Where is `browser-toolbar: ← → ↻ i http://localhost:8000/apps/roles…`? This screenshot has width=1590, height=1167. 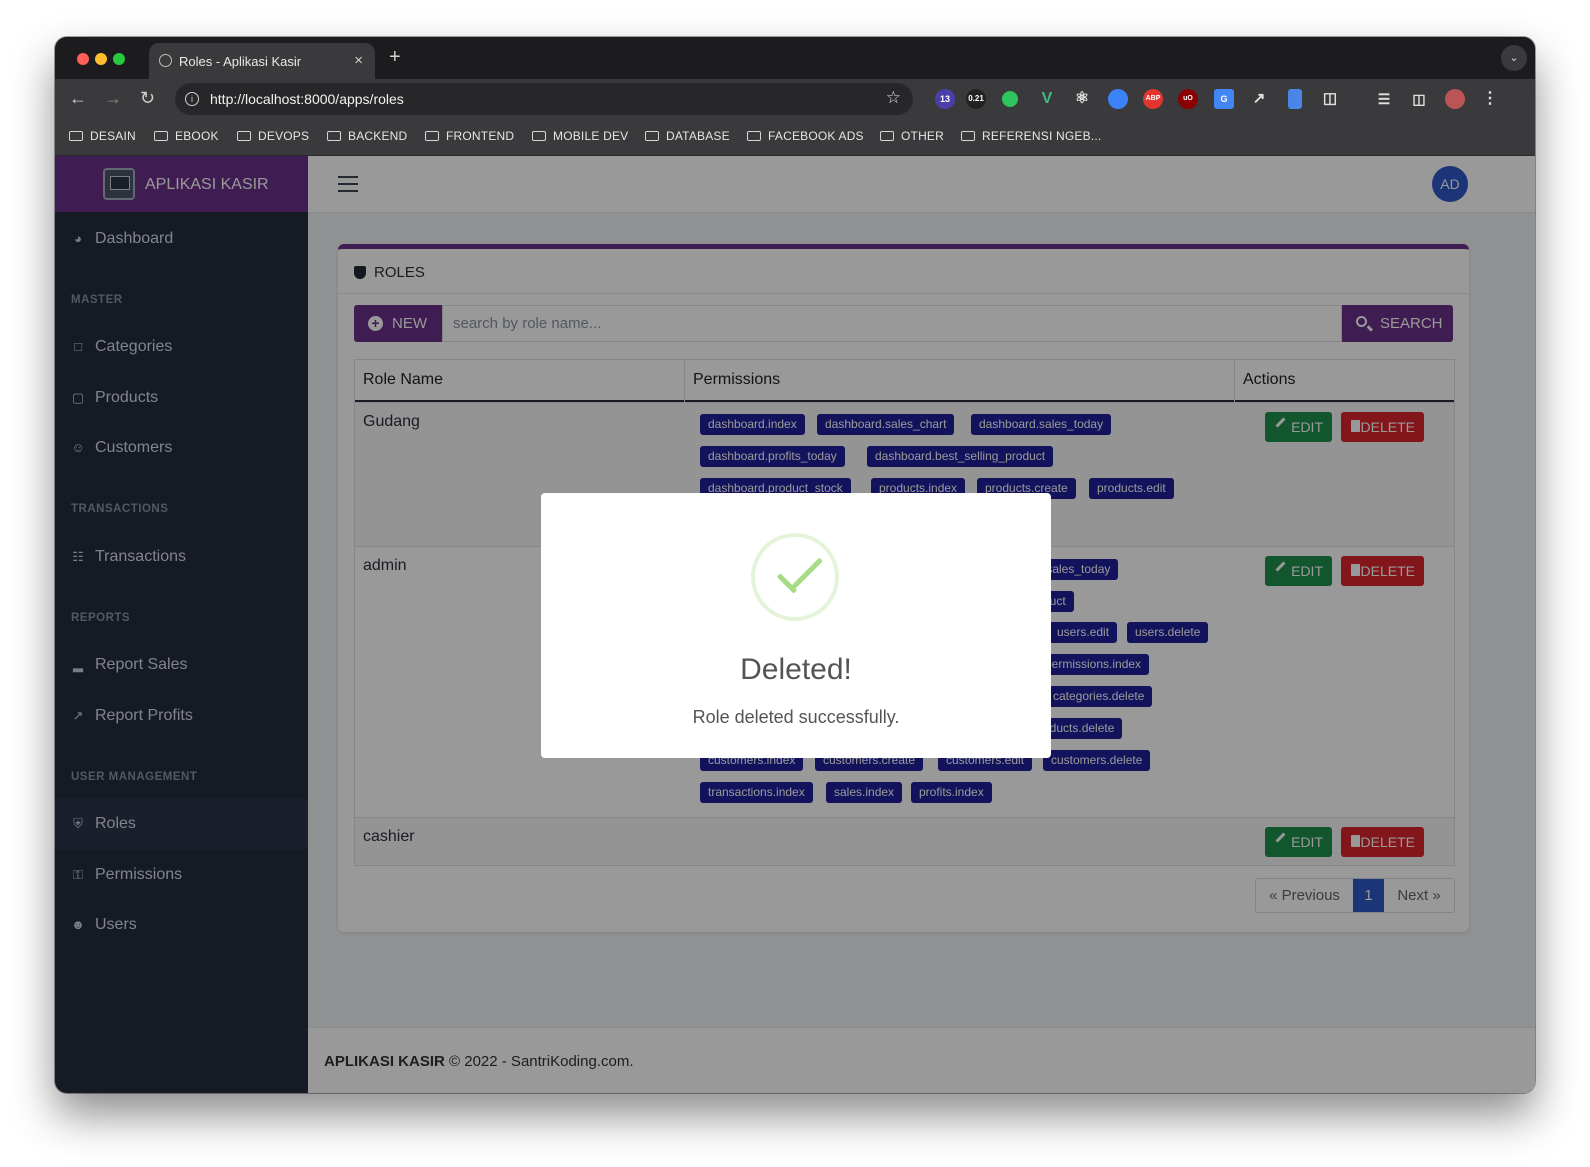
browser-toolbar: ← → ↻ i http://localhost:8000/apps/roles… is located at coordinates (795, 99).